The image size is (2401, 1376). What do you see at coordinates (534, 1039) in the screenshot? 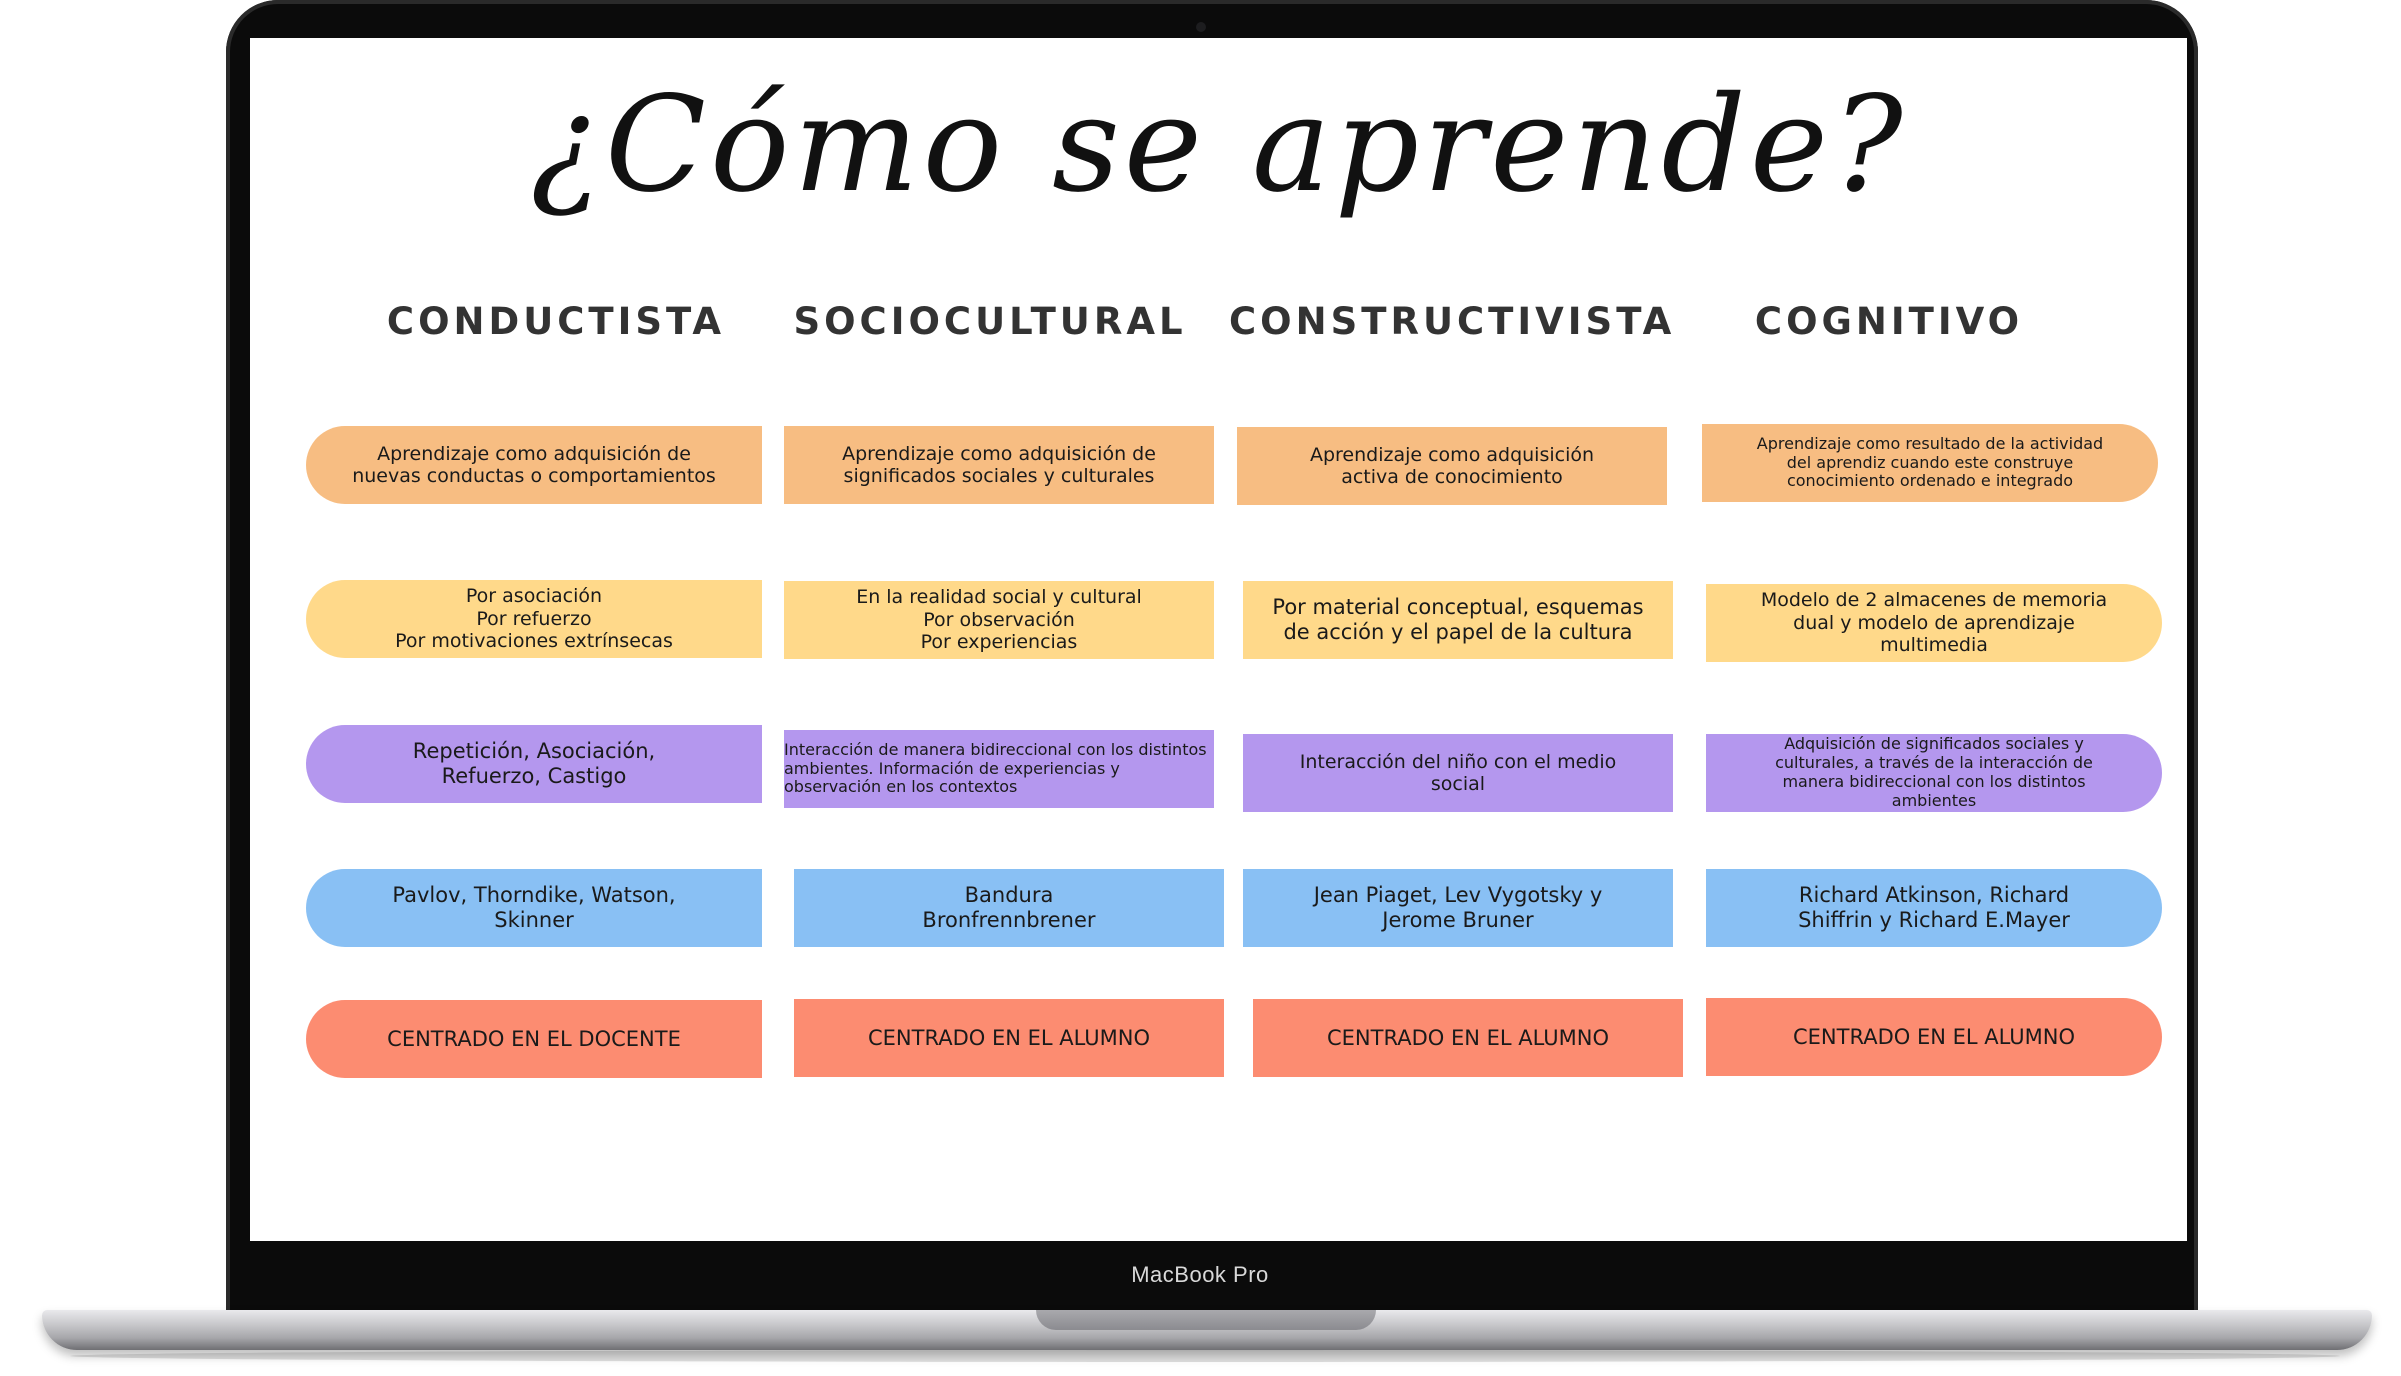
I see `focus-card-conductista: CENTRADO EN EL DOCENTE` at bounding box center [534, 1039].